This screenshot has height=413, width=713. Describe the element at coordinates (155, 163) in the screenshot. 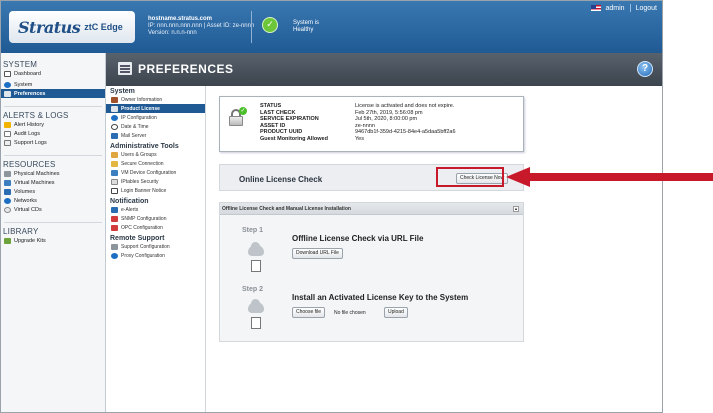

I see `subnav-item-secure-connection: Secure Connection` at that location.